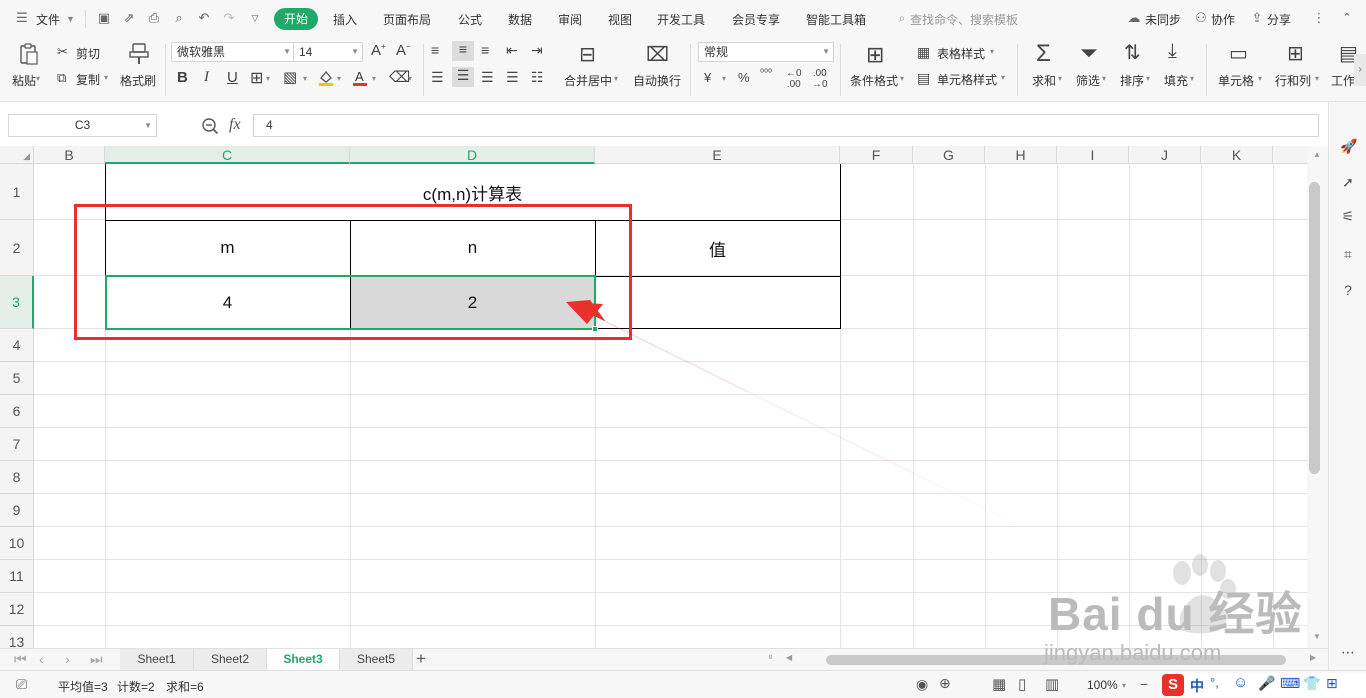 The width and height of the screenshot is (1366, 698). What do you see at coordinates (717, 302) in the screenshot?
I see `cell-e3` at bounding box center [717, 302].